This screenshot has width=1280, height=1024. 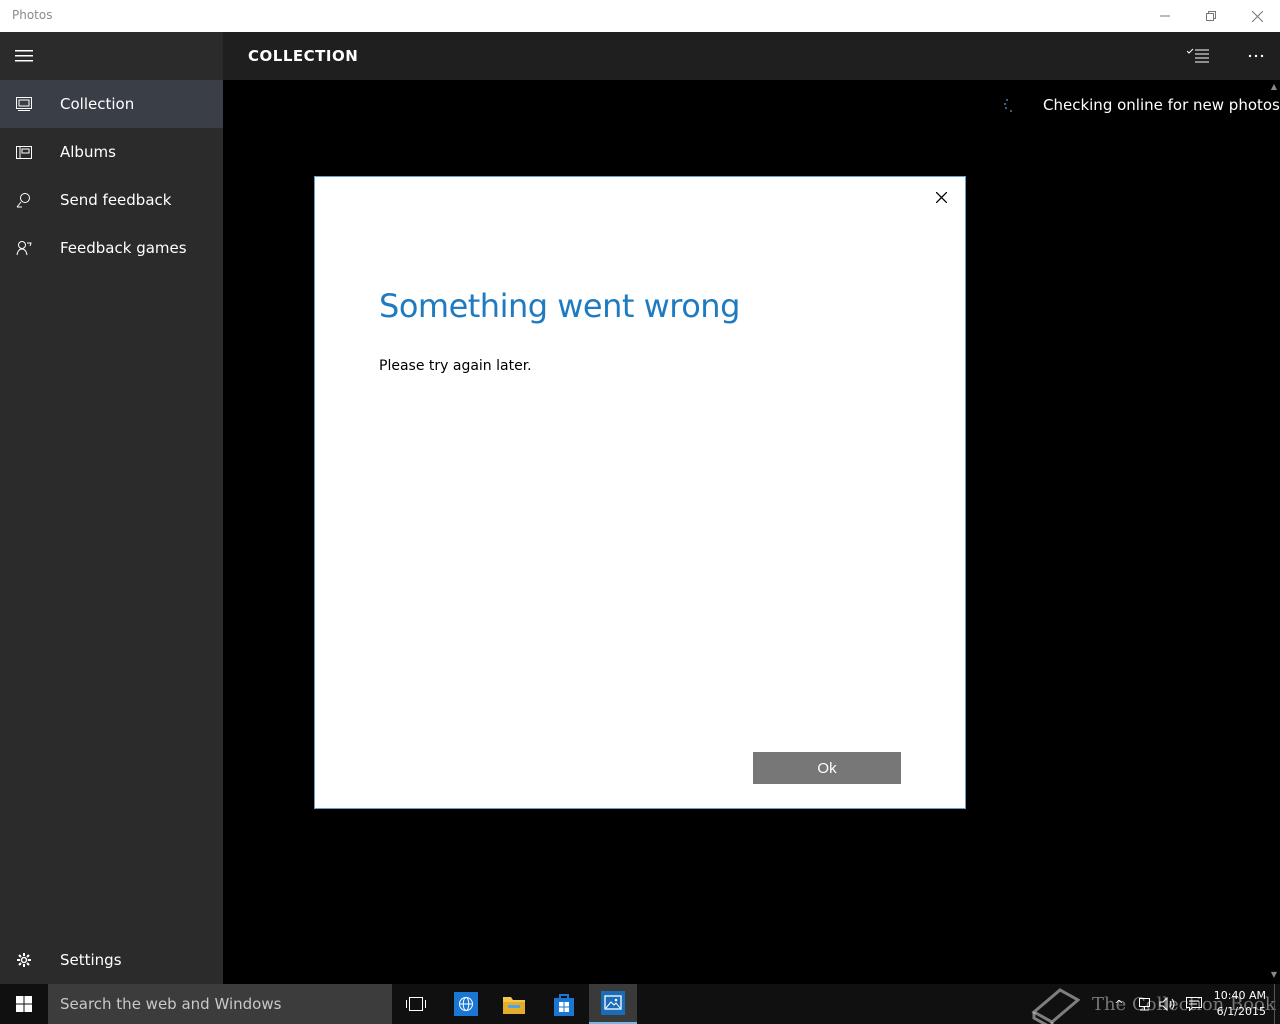 I want to click on chevron-up-icon: ^, so click(x=1119, y=1004).